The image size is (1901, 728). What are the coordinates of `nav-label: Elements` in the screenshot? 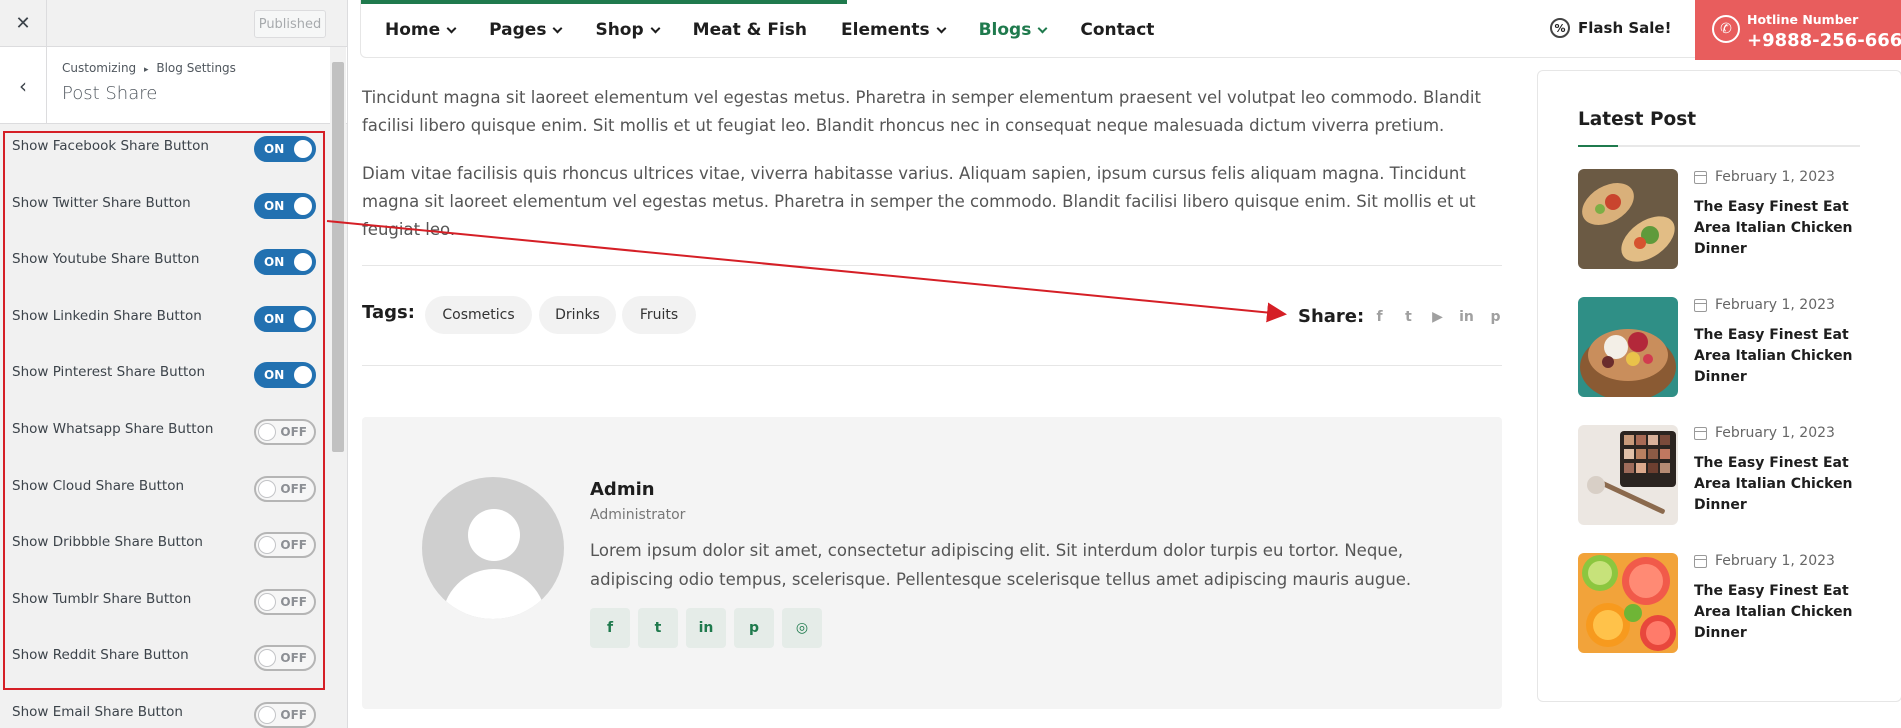 It's located at (885, 30).